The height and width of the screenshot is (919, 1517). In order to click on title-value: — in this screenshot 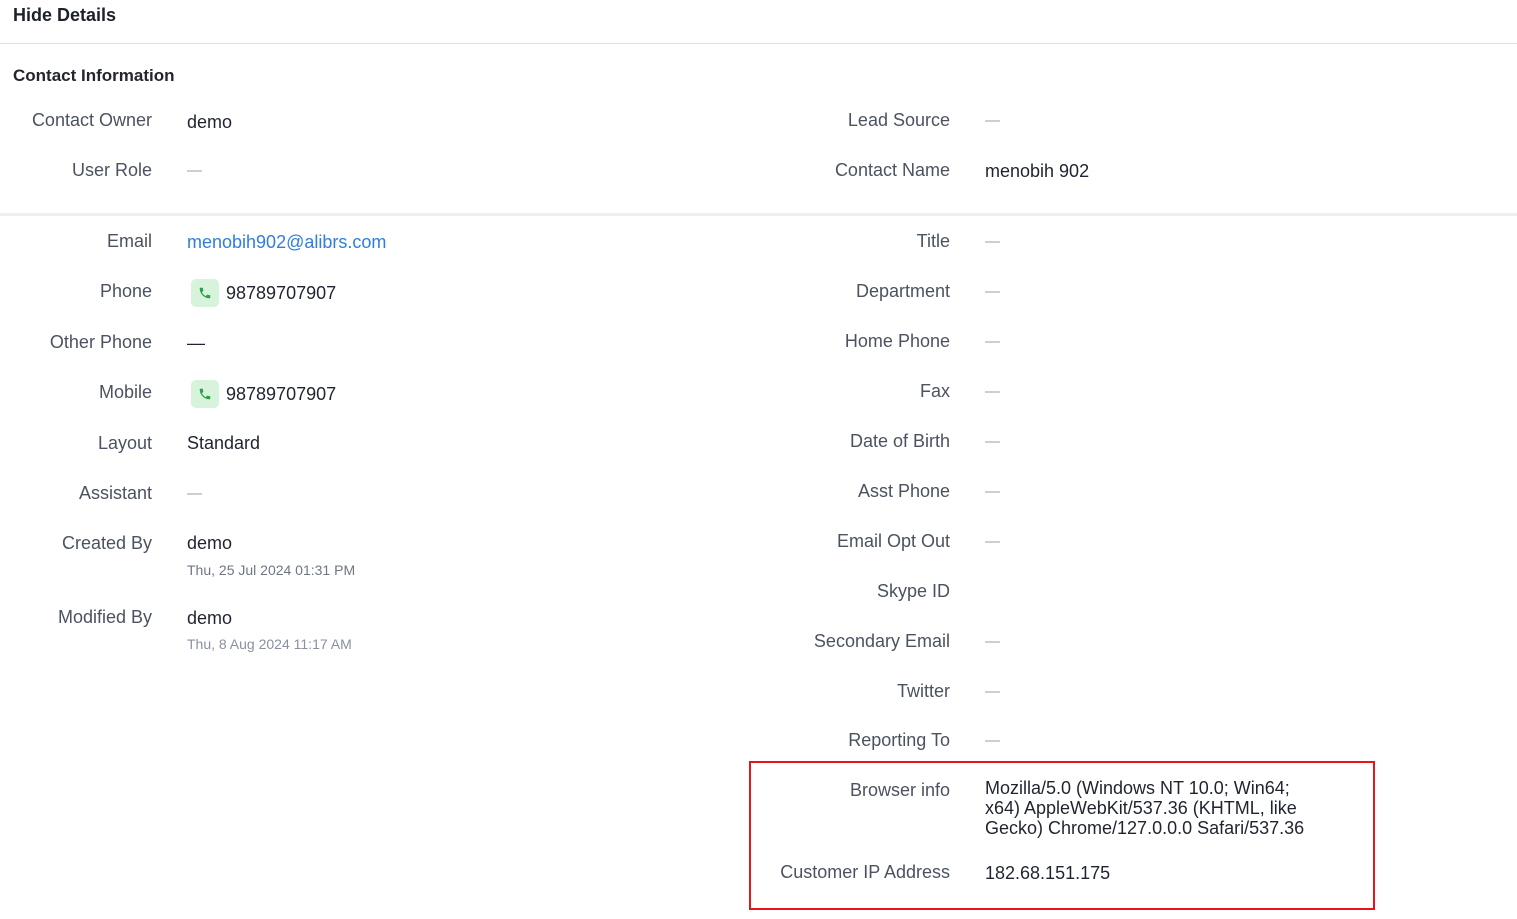, I will do `click(992, 241)`.